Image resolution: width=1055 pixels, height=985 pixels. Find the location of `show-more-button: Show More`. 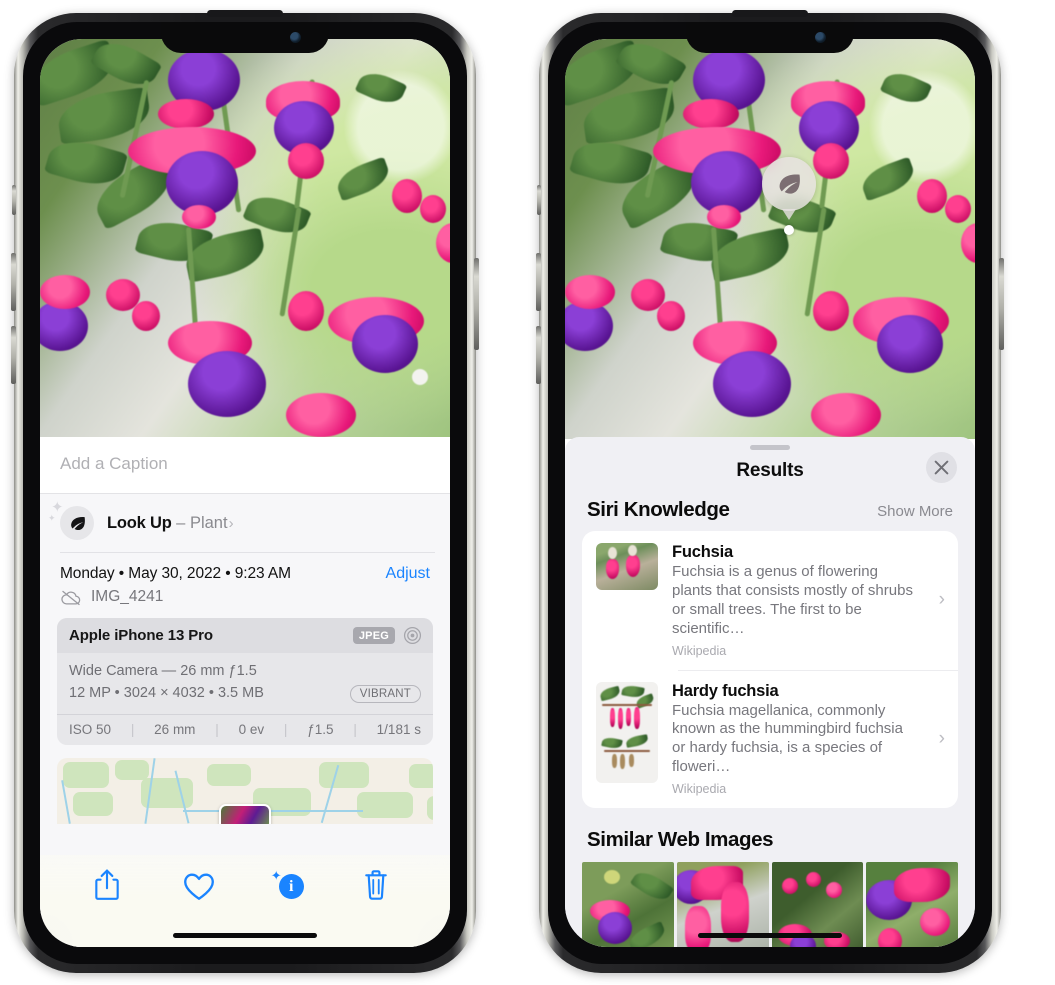

show-more-button: Show More is located at coordinates (915, 511).